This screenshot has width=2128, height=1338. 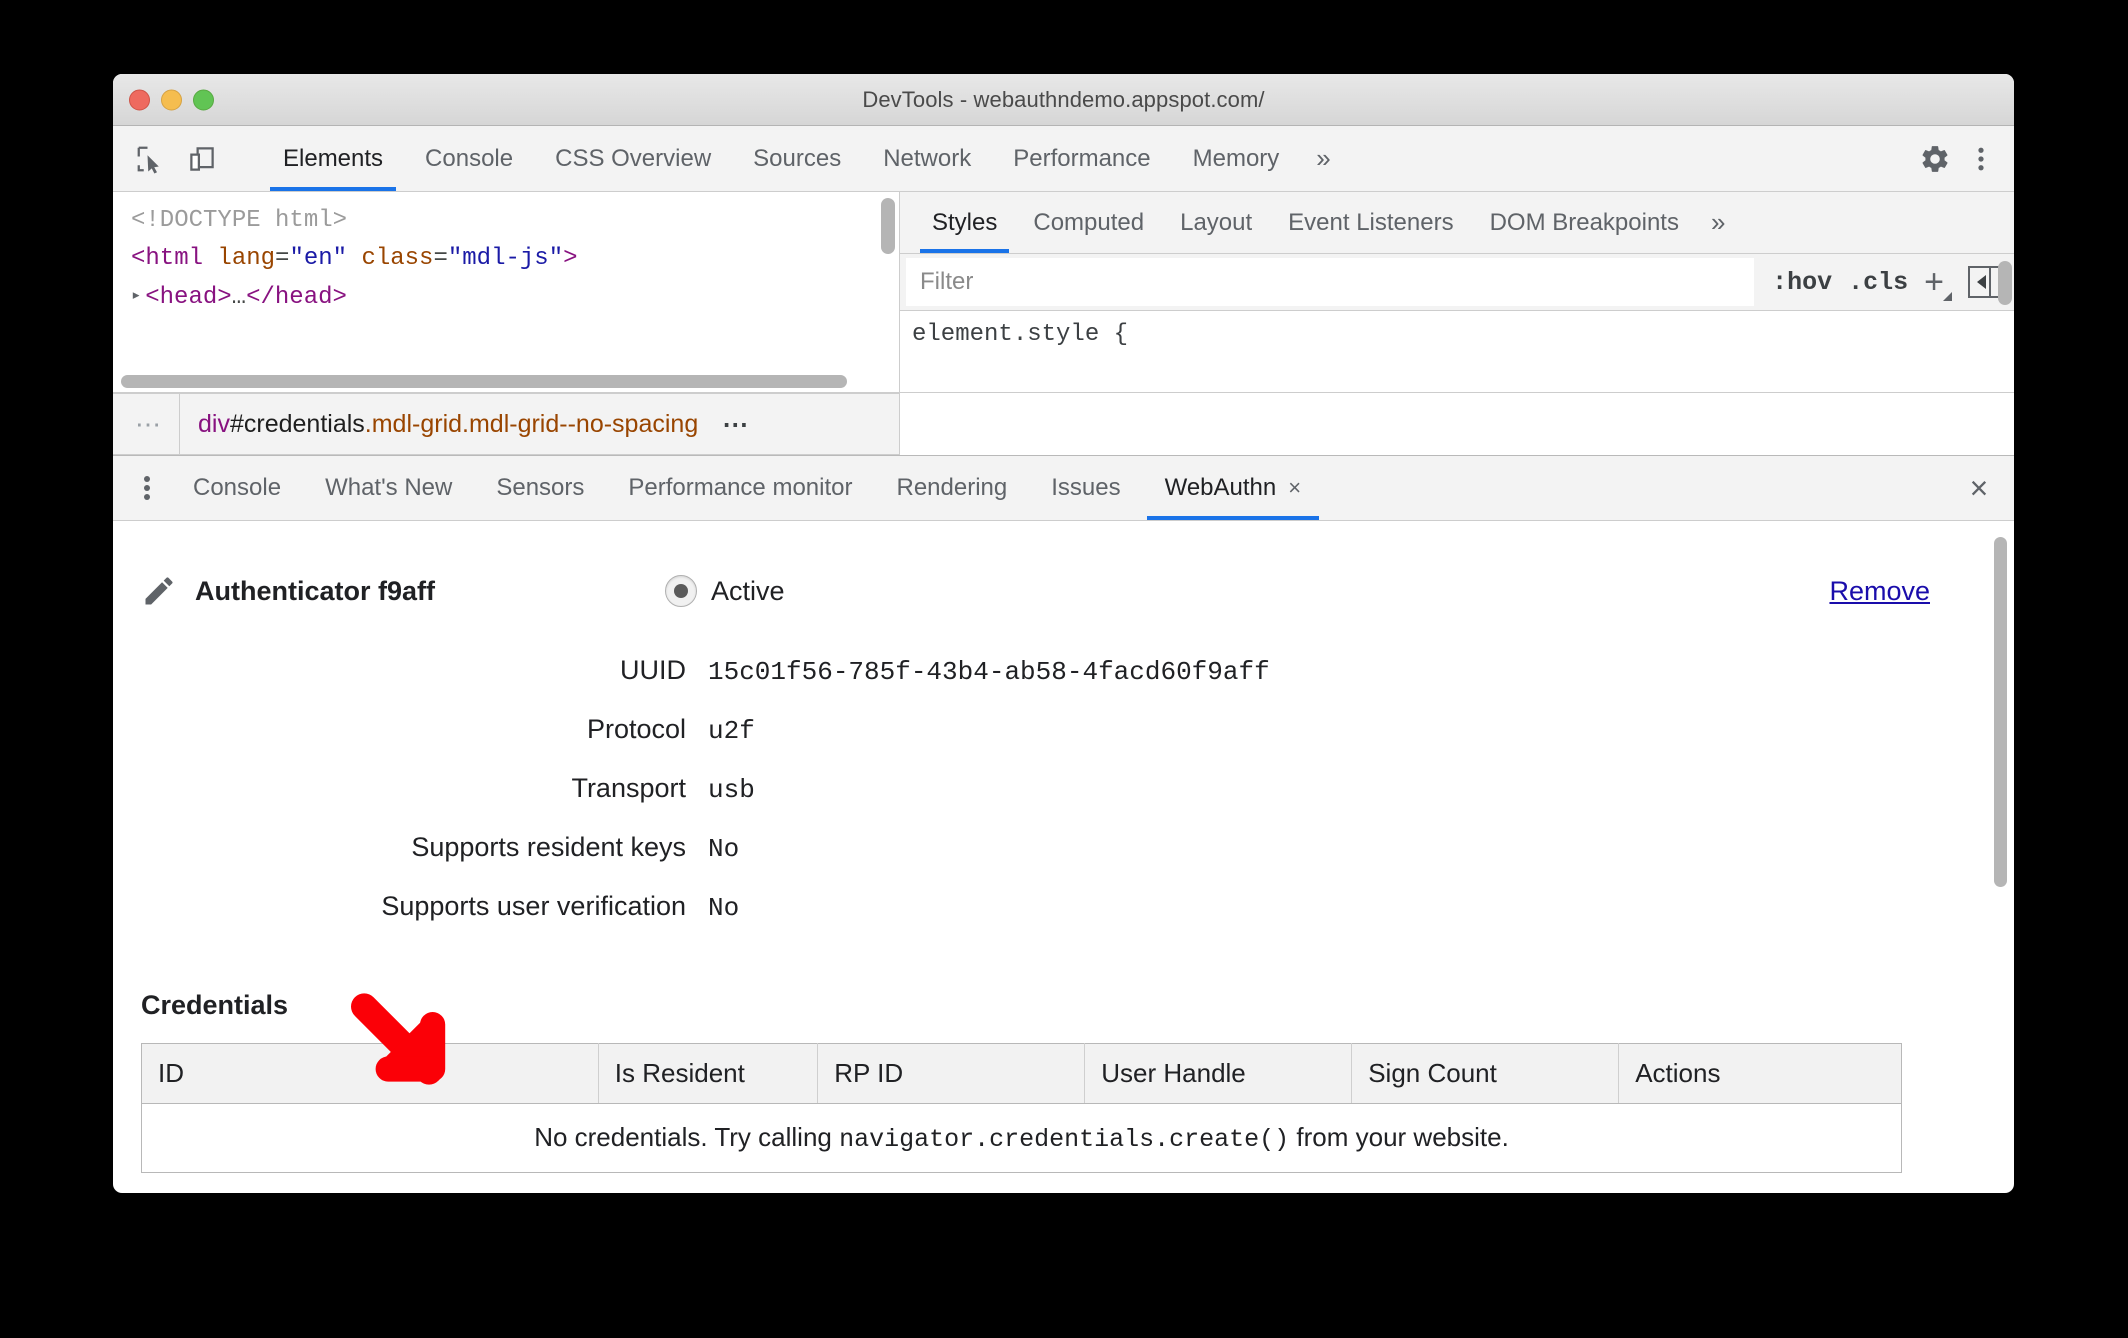 I want to click on authenticator-title: Authenticator f9aff, so click(x=315, y=590).